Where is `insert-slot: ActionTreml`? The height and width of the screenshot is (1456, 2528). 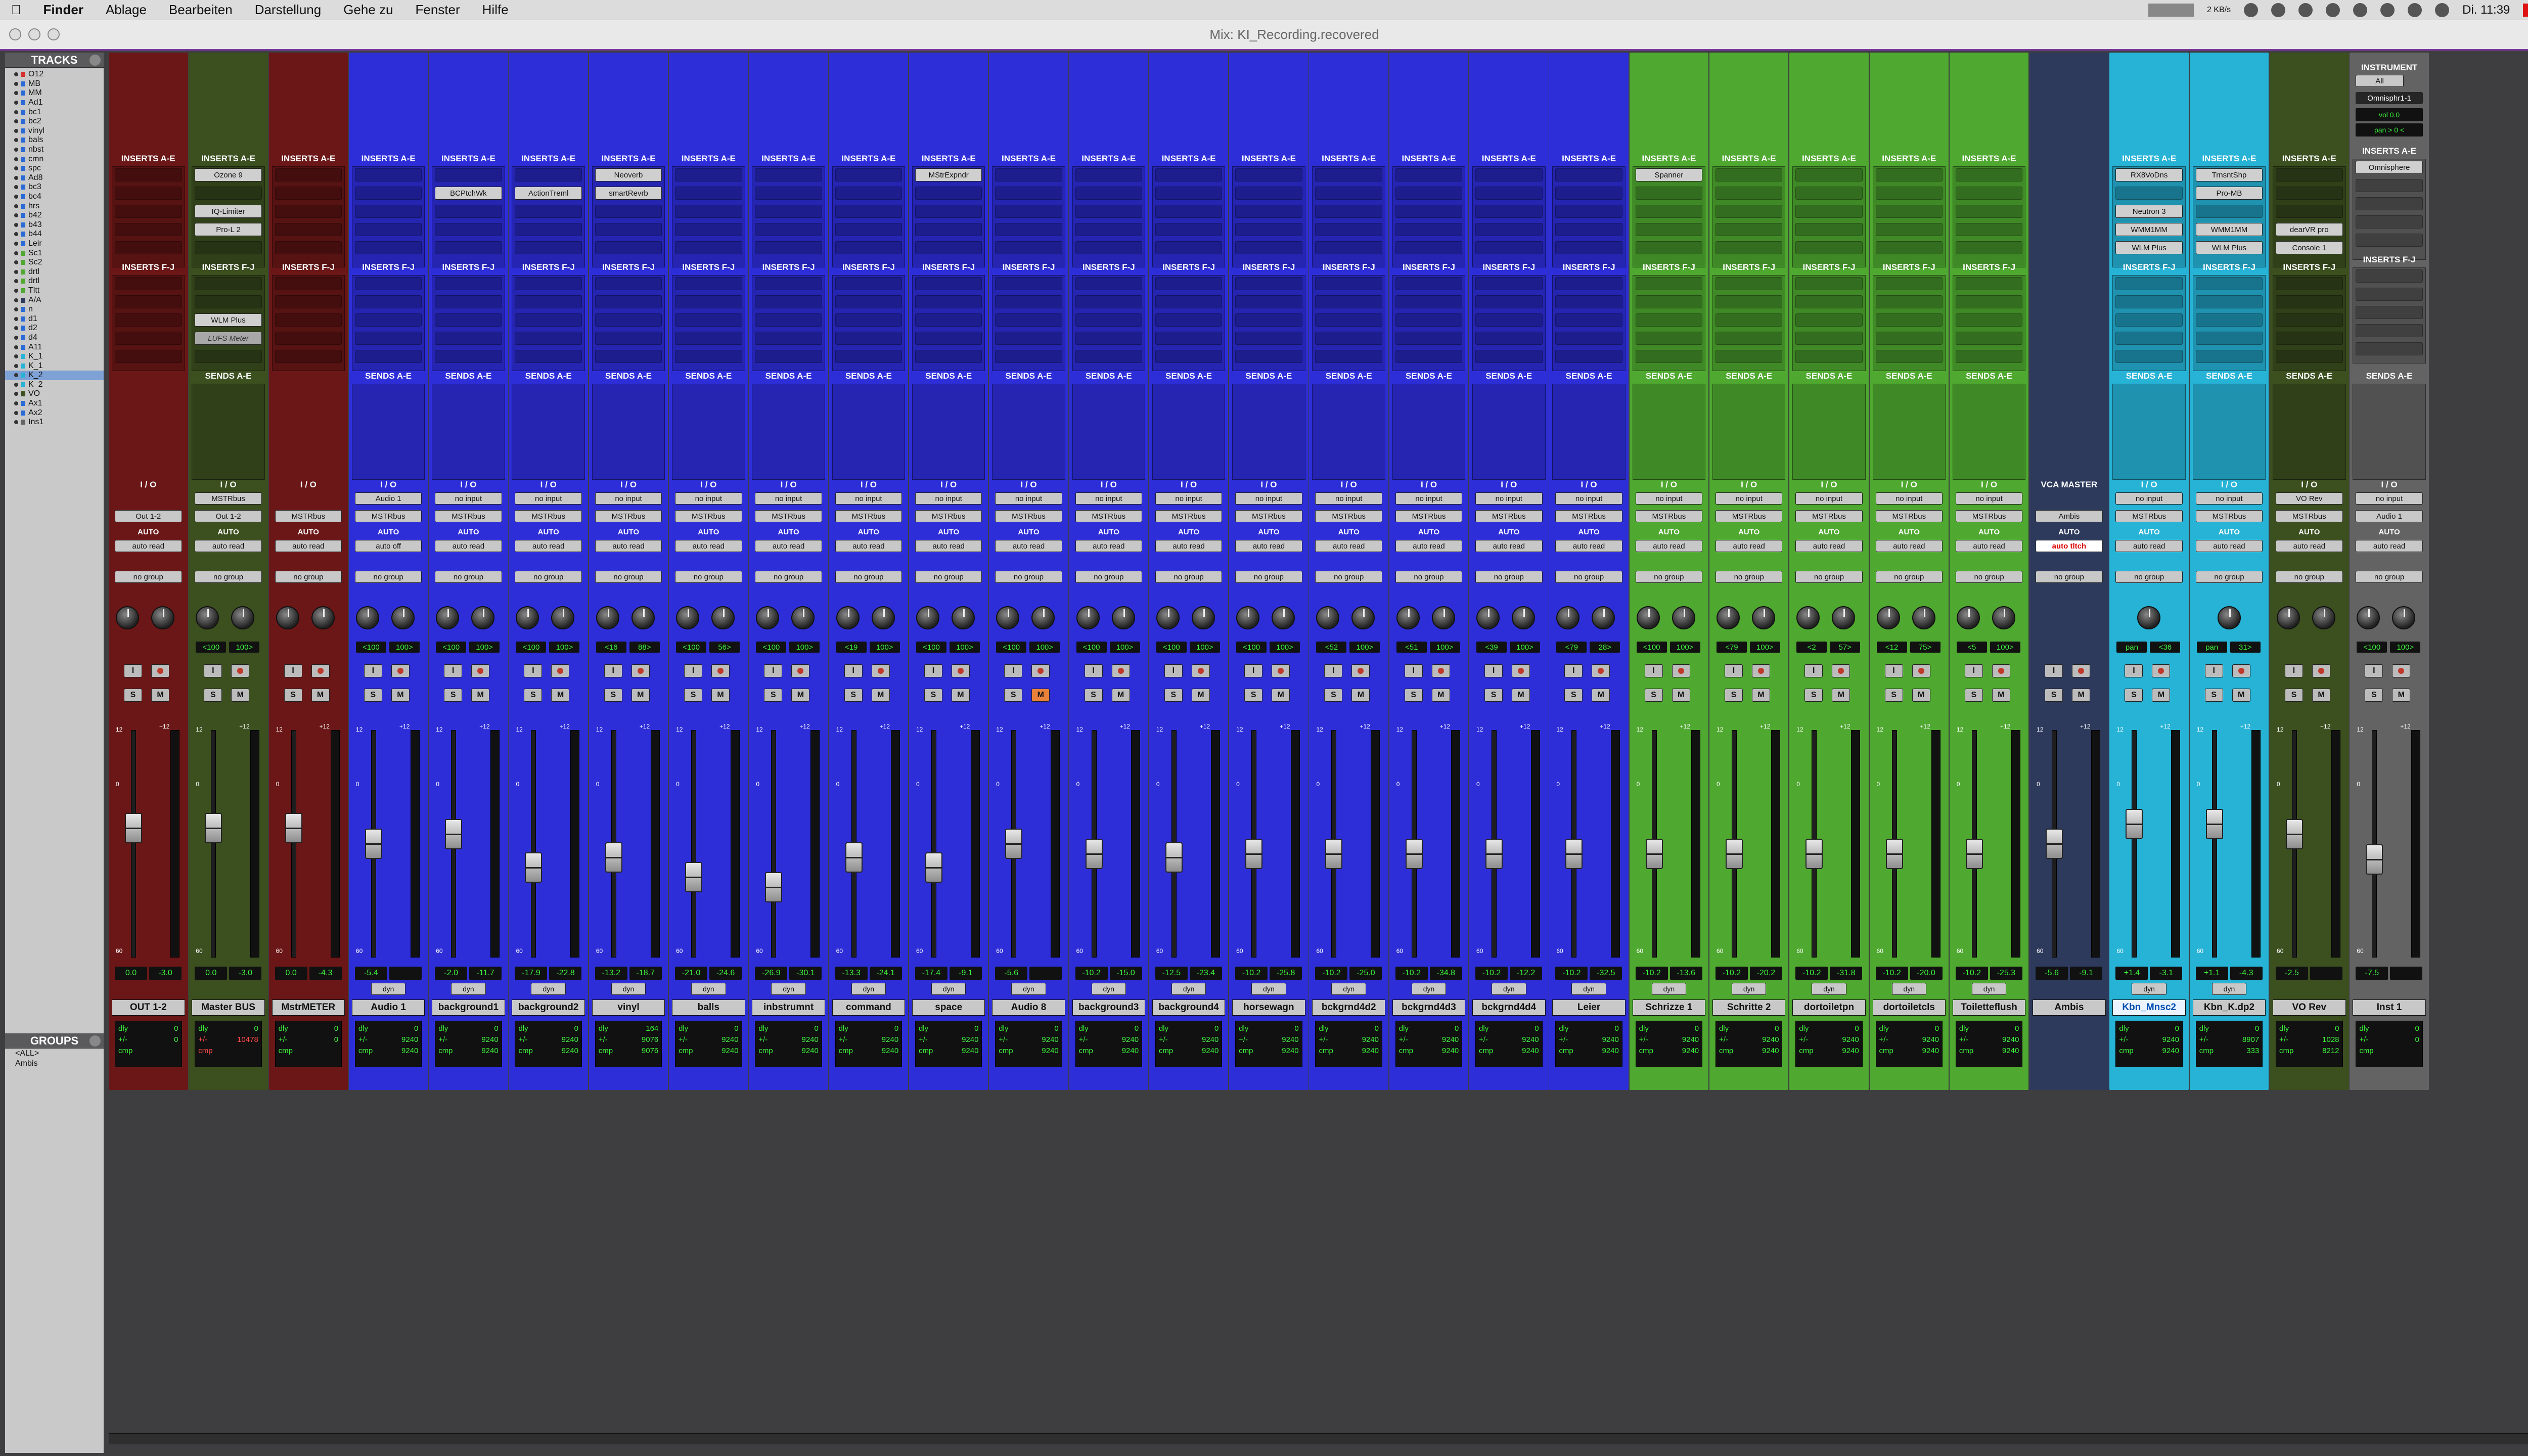
insert-slot: ActionTreml is located at coordinates (549, 193).